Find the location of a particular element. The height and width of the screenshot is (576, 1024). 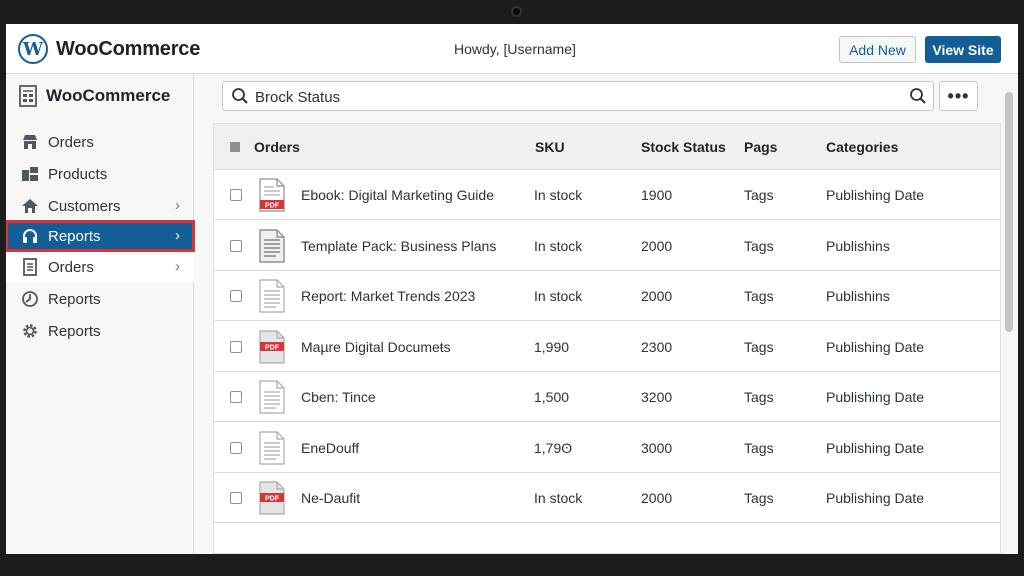

column-header-pags: Pags is located at coordinates (760, 147).